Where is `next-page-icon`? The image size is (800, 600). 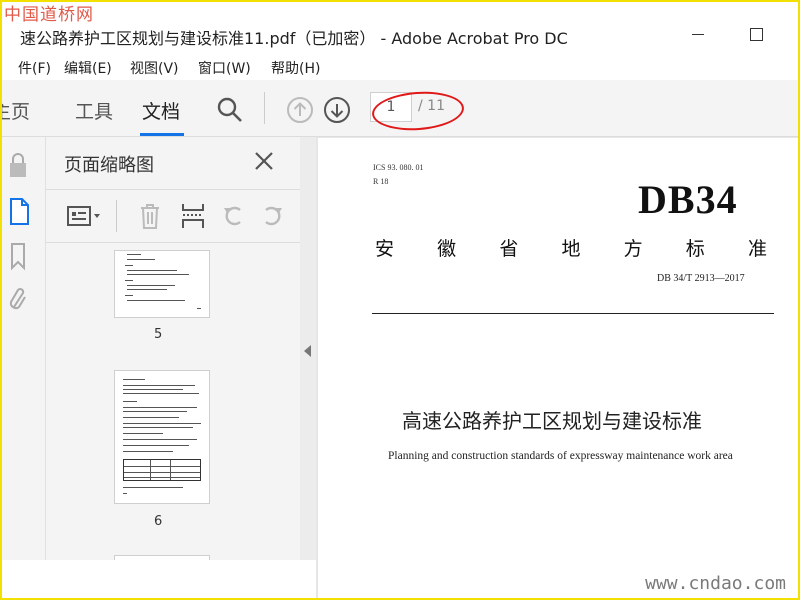 next-page-icon is located at coordinates (337, 110).